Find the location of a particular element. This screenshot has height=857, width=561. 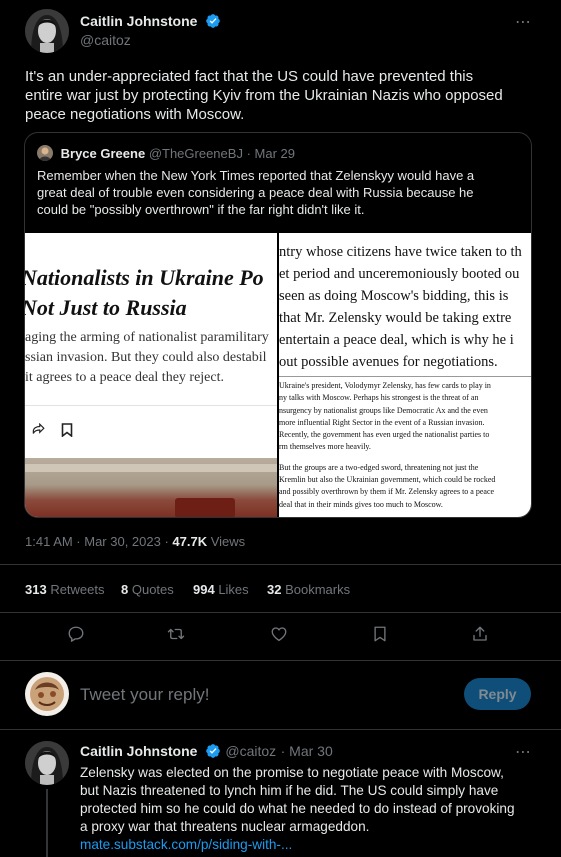

article-line: that Mr. Zelensky would be taking extre is located at coordinates (395, 318).